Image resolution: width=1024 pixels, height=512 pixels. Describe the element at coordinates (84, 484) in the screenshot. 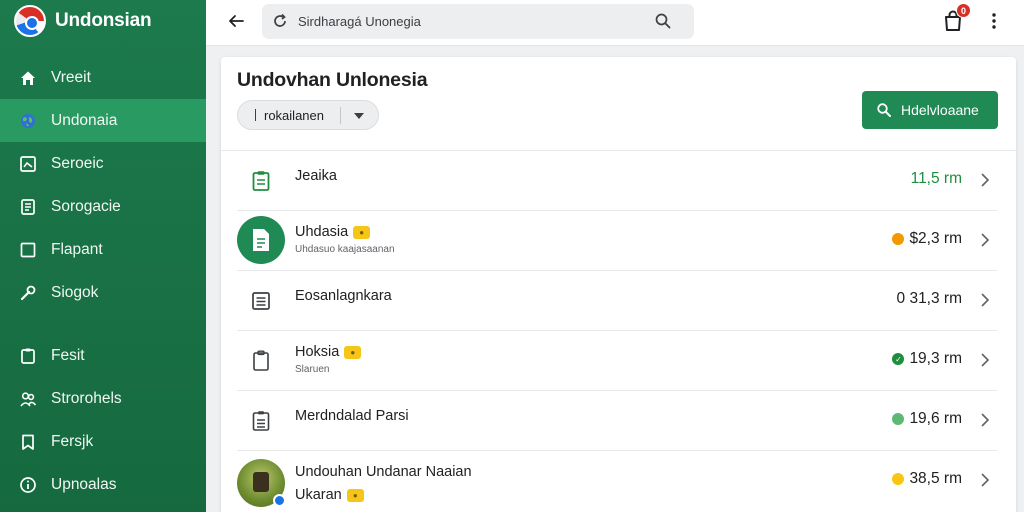

I see `sidebar-item-label: Upnoalas` at that location.